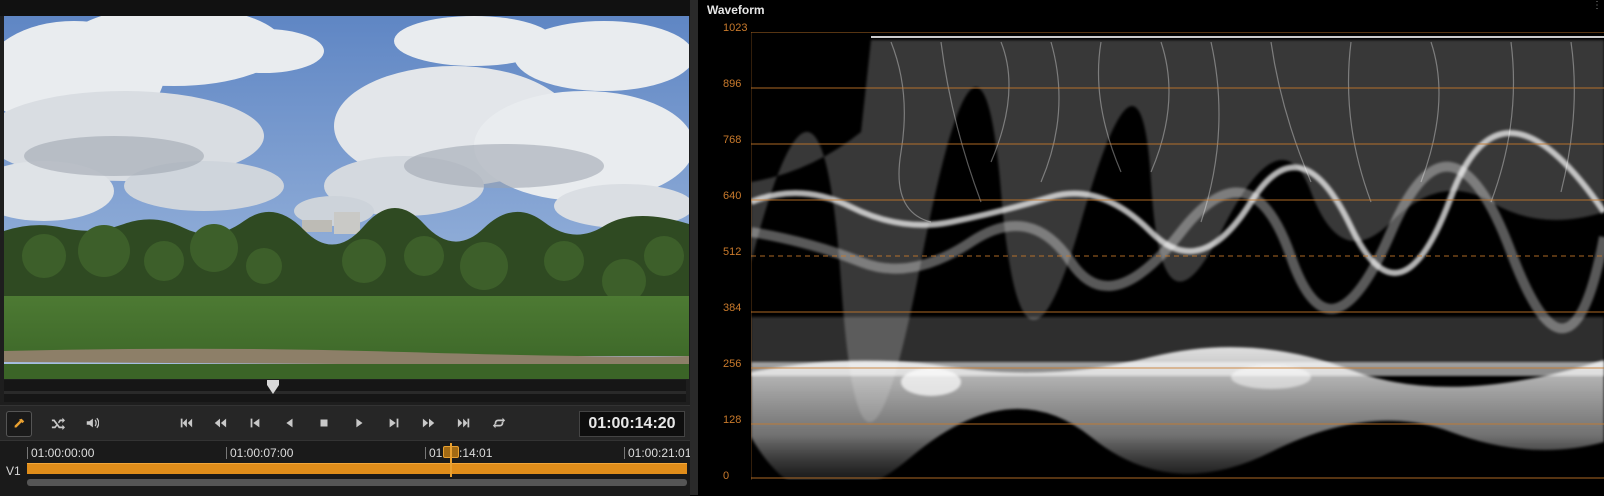 This screenshot has width=1604, height=496. What do you see at coordinates (451, 460) in the screenshot?
I see `playhead` at bounding box center [451, 460].